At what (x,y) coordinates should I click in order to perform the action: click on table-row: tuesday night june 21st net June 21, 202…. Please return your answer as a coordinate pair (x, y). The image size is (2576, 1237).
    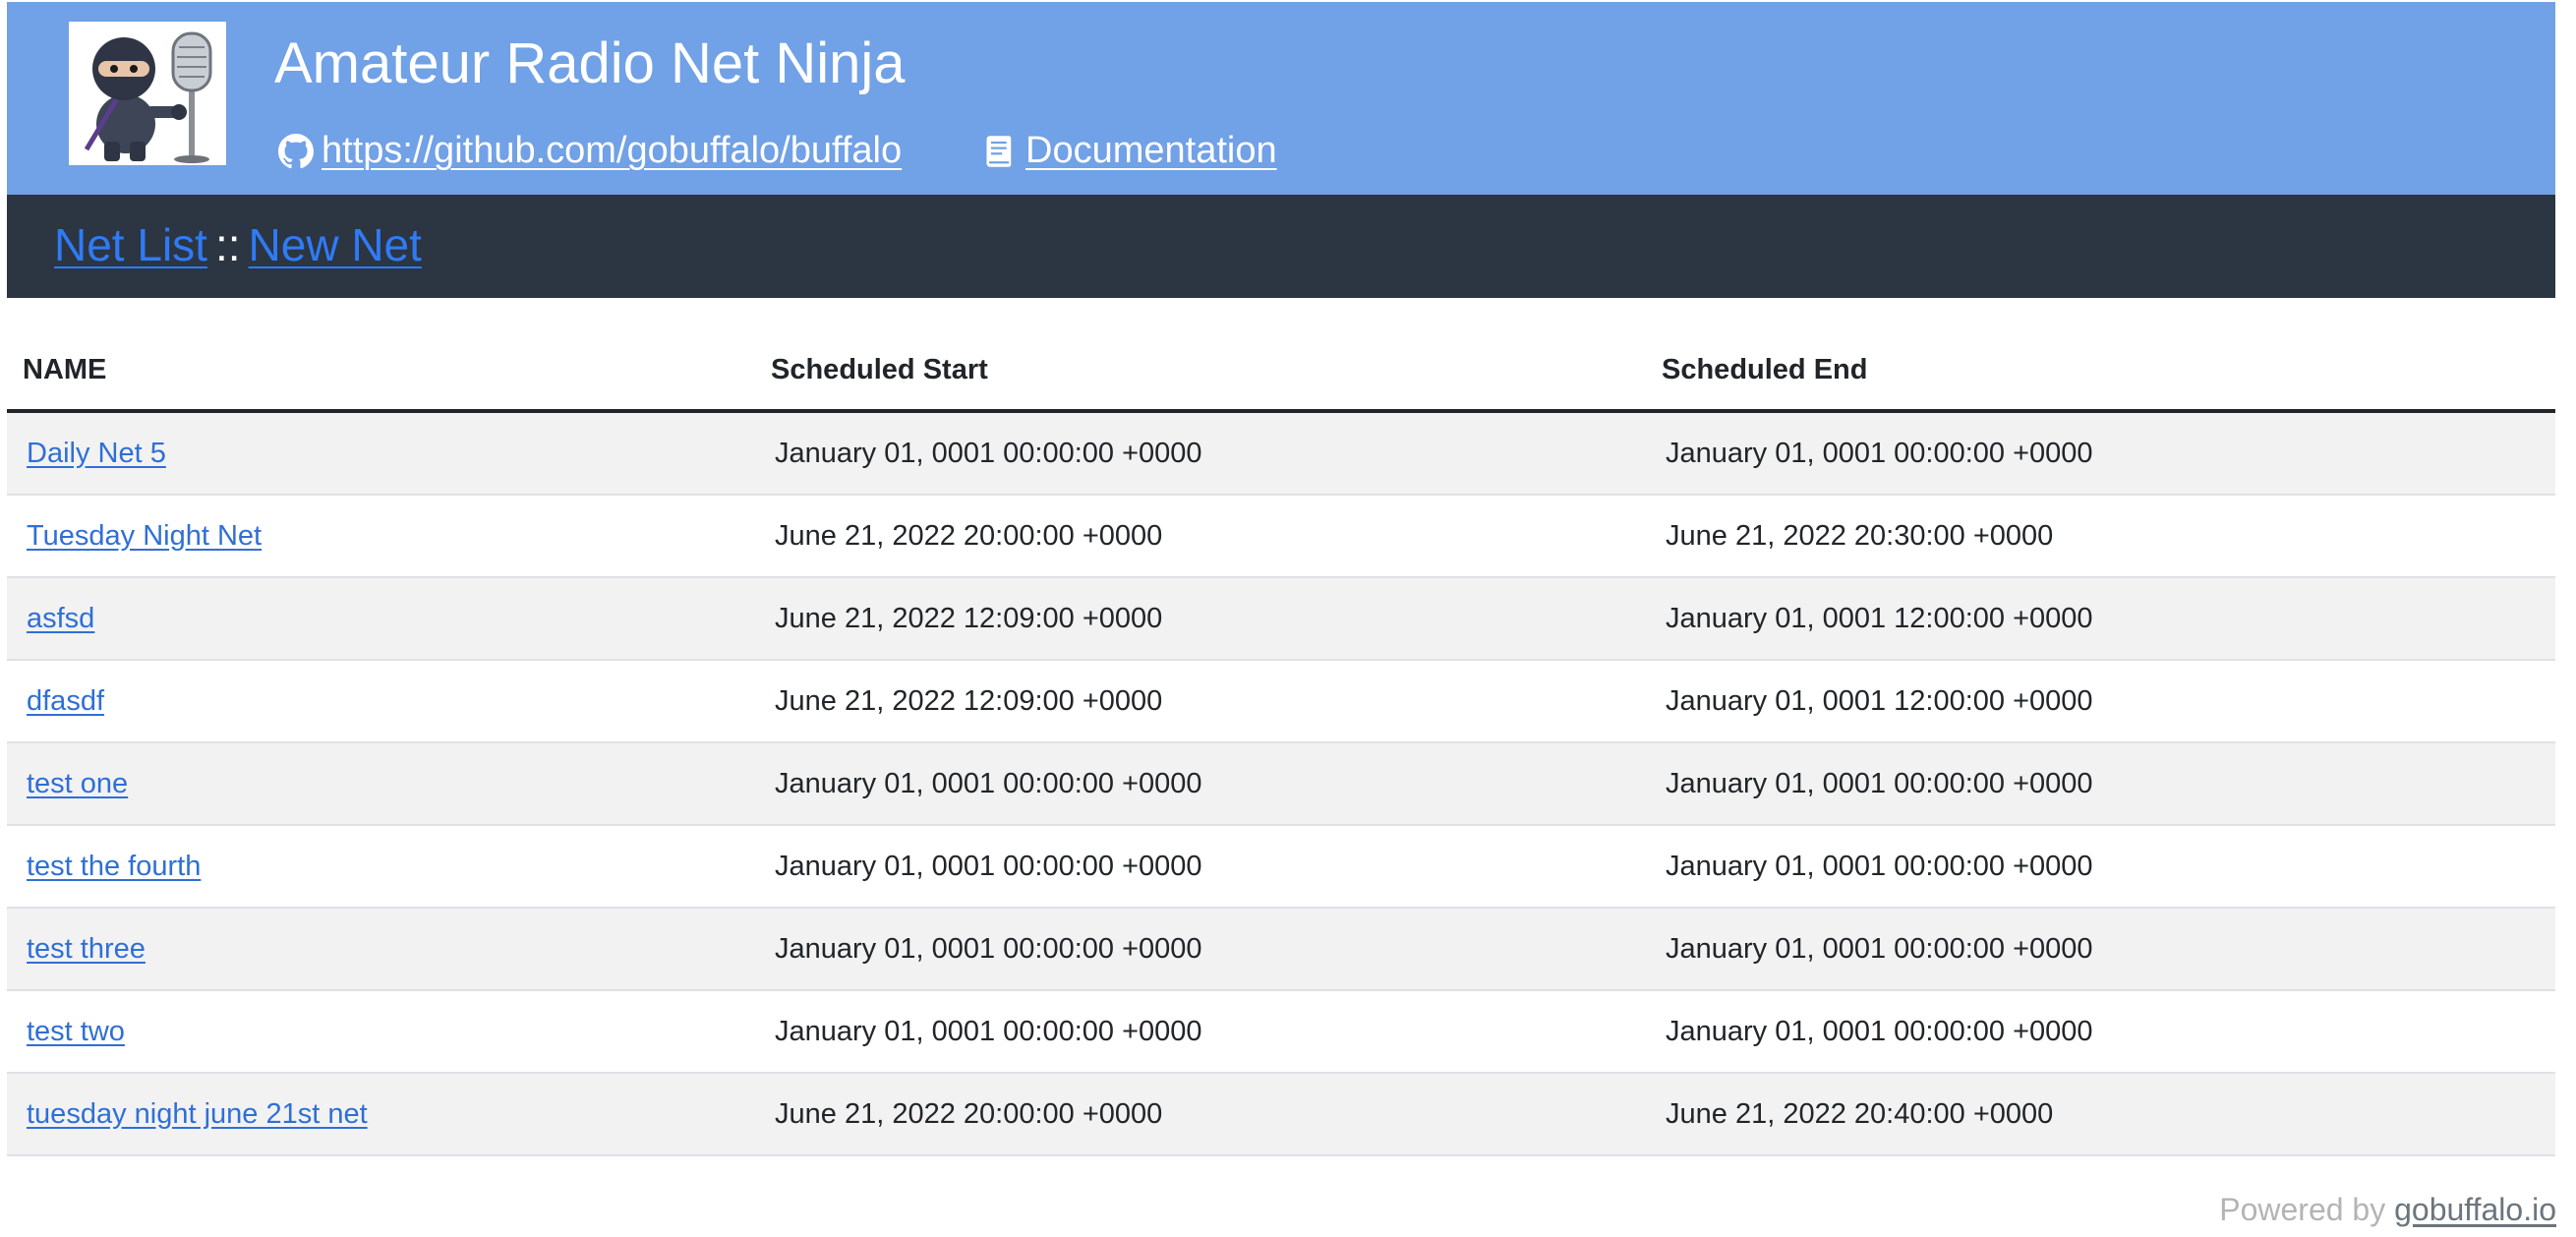
    Looking at the image, I should click on (1281, 1114).